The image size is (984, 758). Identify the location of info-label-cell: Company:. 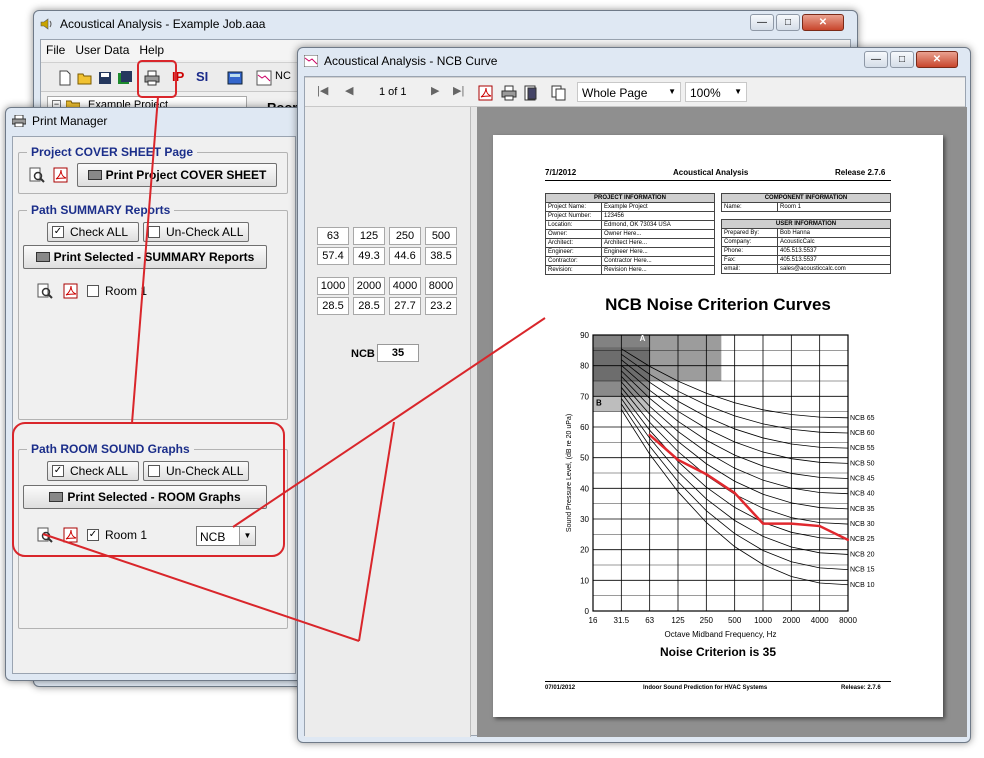
(749, 242).